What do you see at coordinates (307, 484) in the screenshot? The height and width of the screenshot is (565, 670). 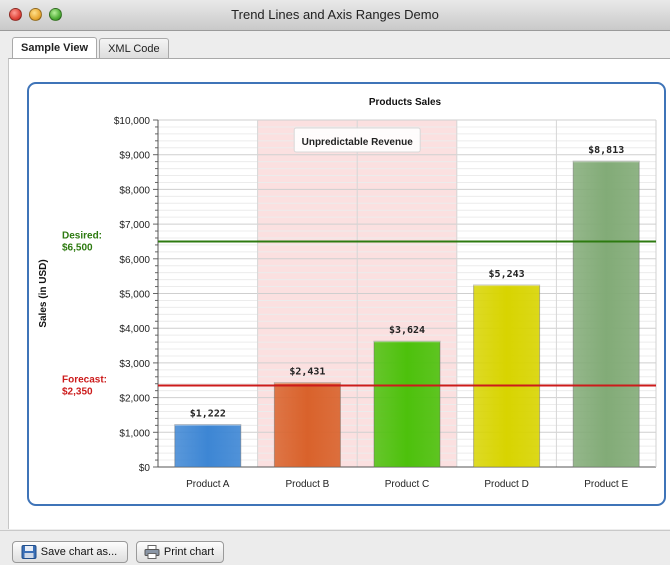 I see `x-tick-label: Product B` at bounding box center [307, 484].